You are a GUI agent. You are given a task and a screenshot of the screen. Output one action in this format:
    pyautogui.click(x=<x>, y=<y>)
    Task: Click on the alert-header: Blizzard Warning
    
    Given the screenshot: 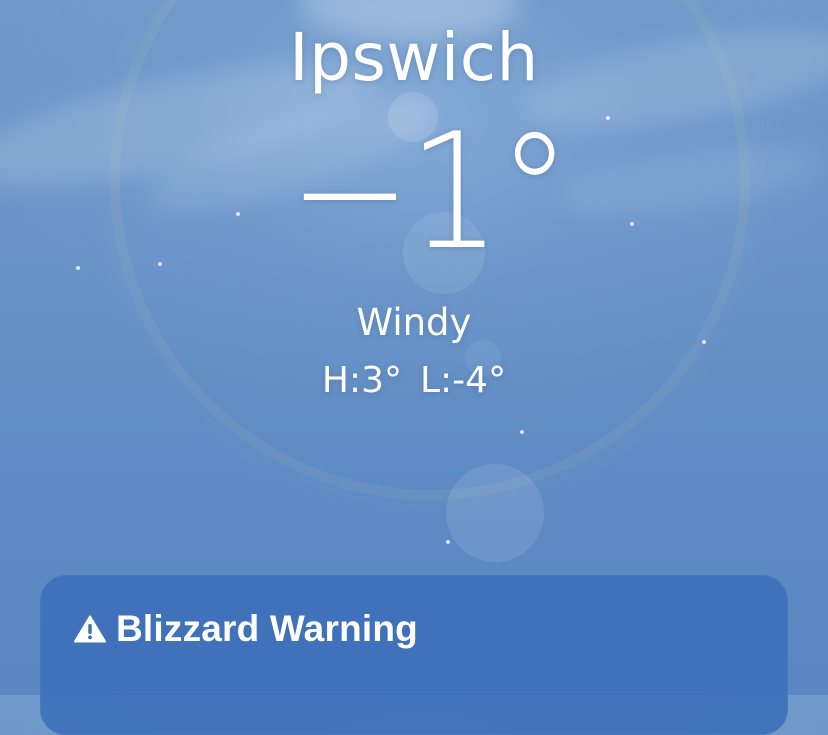 What is the action you would take?
    pyautogui.click(x=246, y=629)
    